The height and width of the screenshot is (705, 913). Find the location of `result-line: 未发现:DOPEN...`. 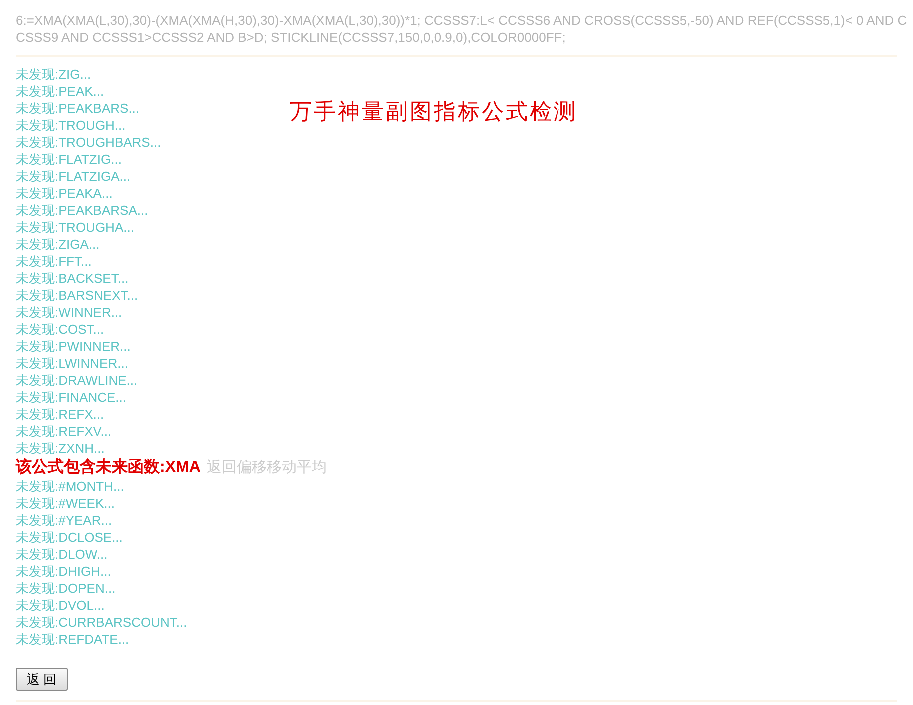

result-line: 未发现:DOPEN... is located at coordinates (66, 588).